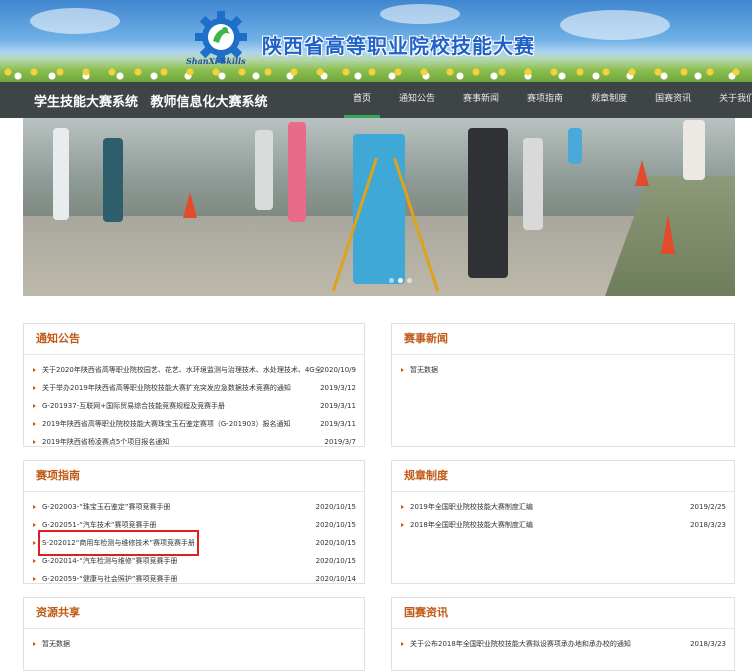  Describe the element at coordinates (731, 100) in the screenshot. I see `nav-item-about: 关于我们` at that location.